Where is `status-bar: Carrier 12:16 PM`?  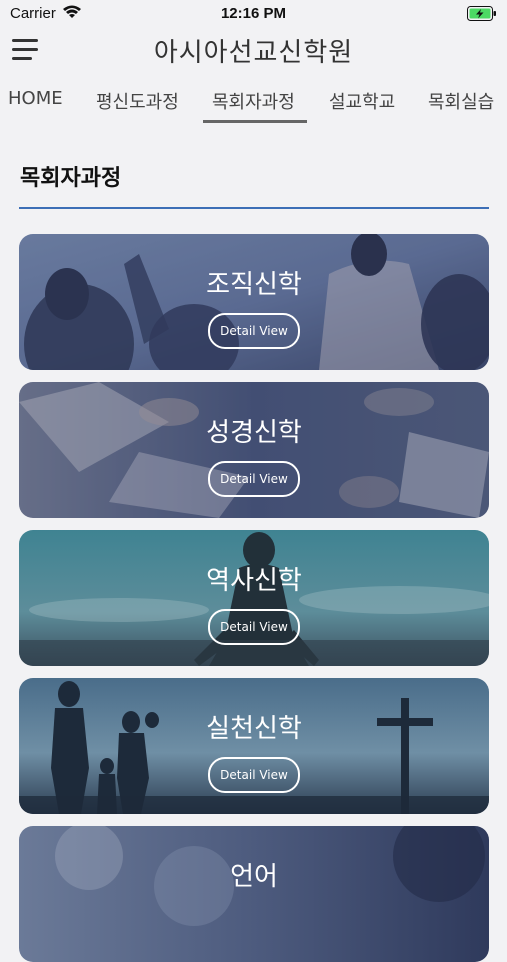 status-bar: Carrier 12:16 PM is located at coordinates (253, 14).